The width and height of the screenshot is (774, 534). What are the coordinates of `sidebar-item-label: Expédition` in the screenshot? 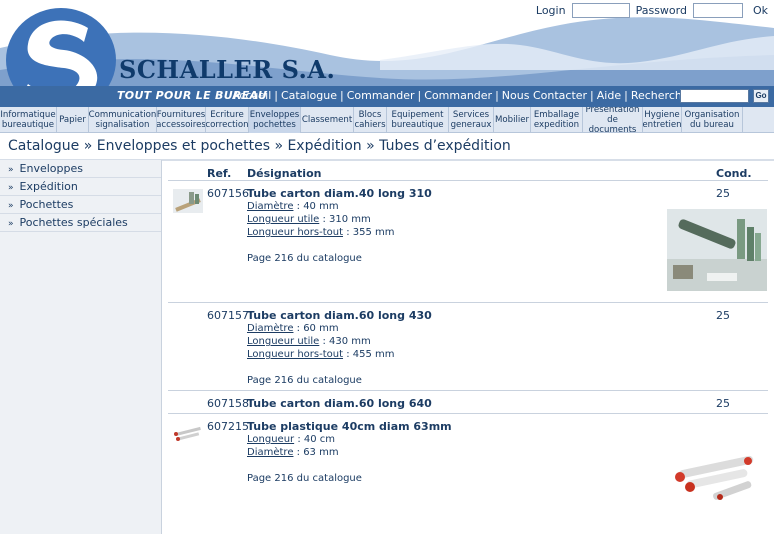 It's located at (48, 186).